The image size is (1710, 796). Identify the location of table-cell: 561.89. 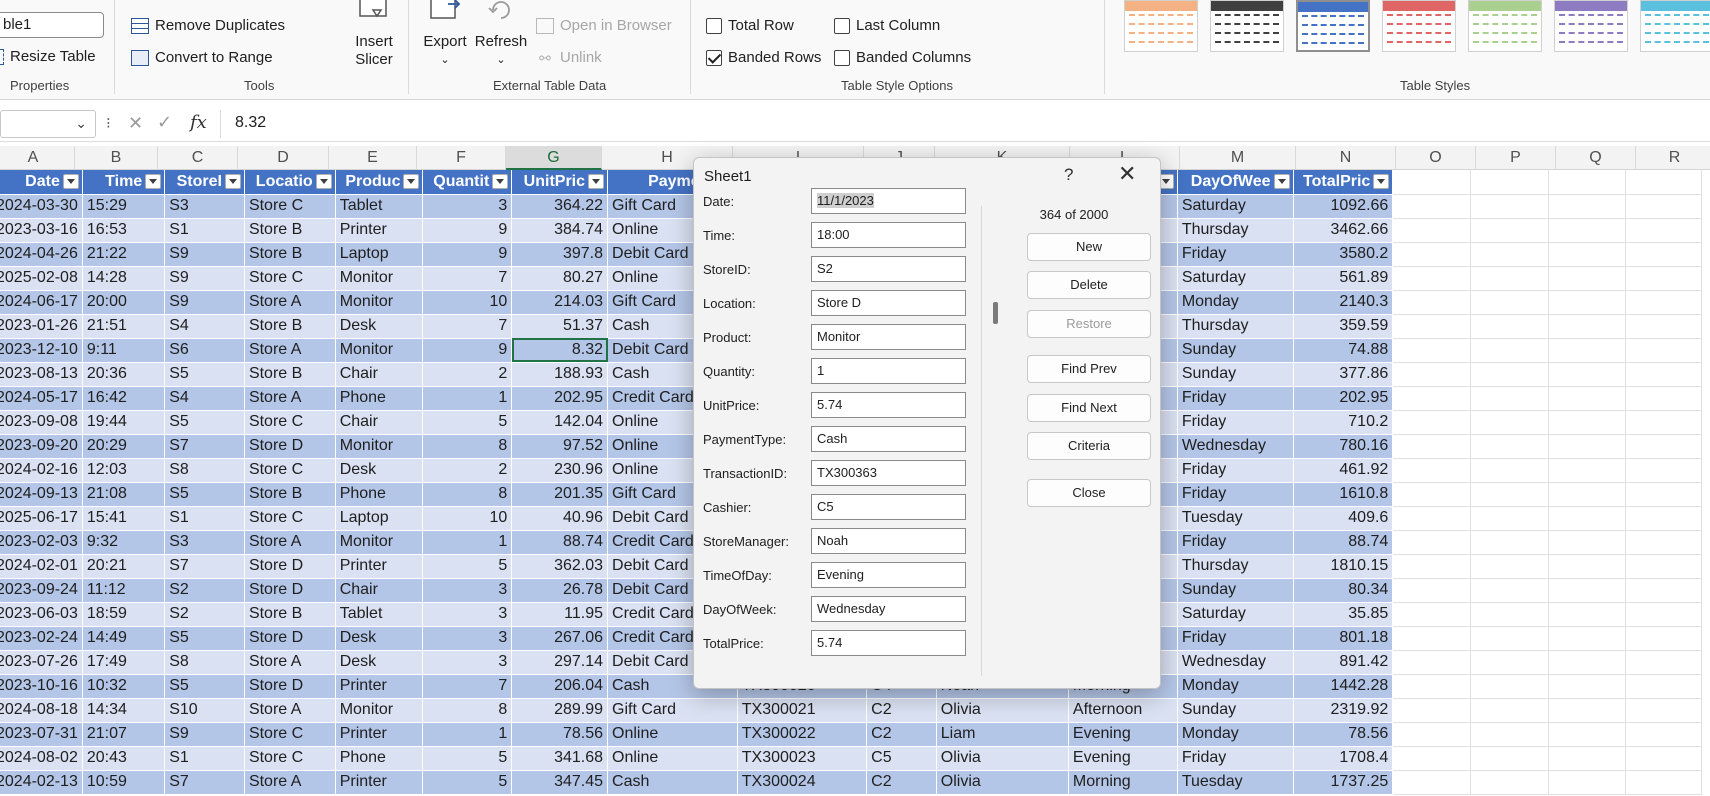
(1343, 278).